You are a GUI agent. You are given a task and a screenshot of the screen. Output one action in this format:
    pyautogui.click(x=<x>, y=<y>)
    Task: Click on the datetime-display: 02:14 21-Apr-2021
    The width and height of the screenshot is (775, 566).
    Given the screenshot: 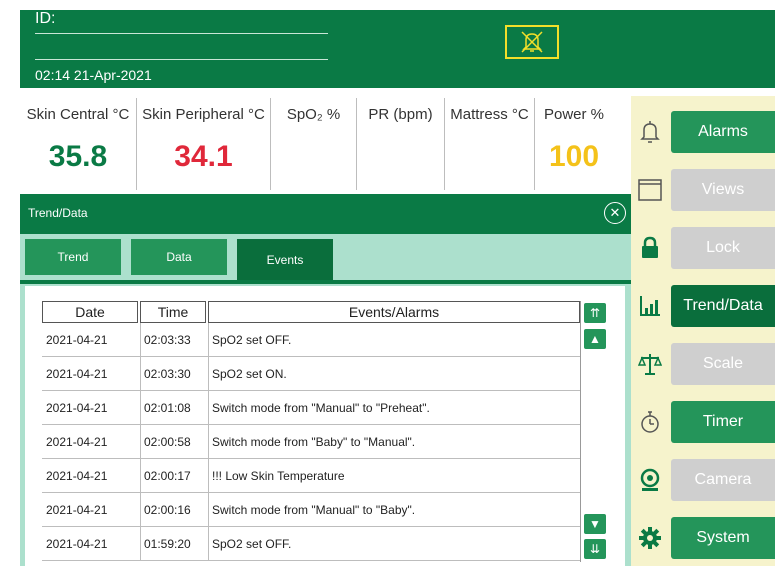 What is the action you would take?
    pyautogui.click(x=93, y=75)
    